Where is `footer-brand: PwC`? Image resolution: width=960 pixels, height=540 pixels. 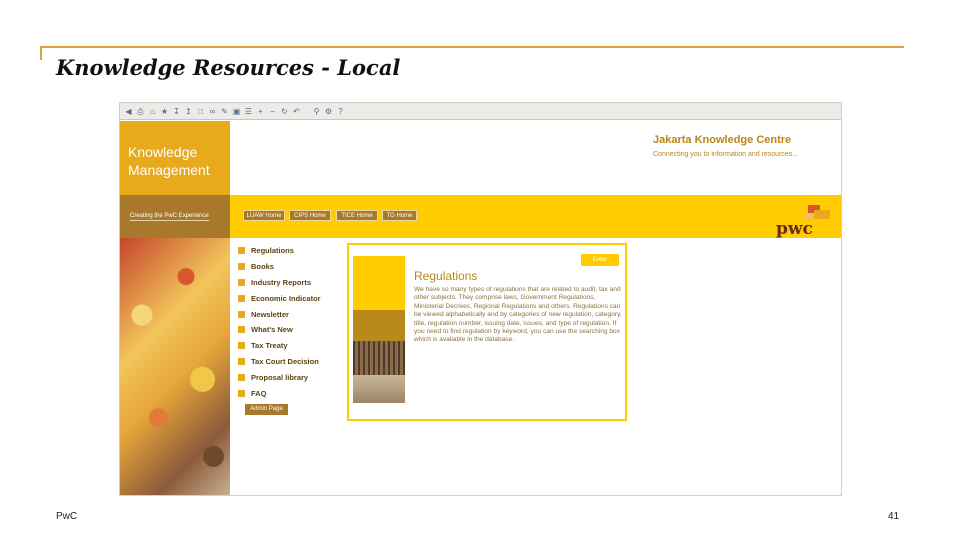
footer-brand: PwC is located at coordinates (67, 516).